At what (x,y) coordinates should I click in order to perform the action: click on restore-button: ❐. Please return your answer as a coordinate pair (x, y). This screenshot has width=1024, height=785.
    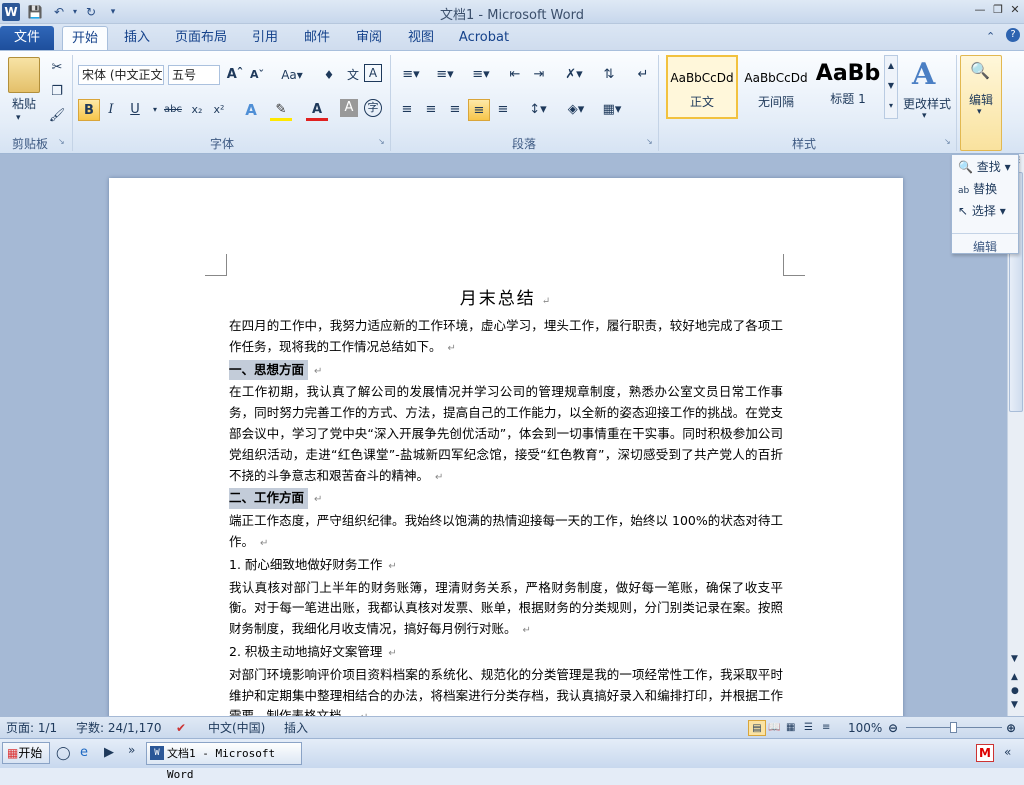
    Looking at the image, I should click on (998, 10).